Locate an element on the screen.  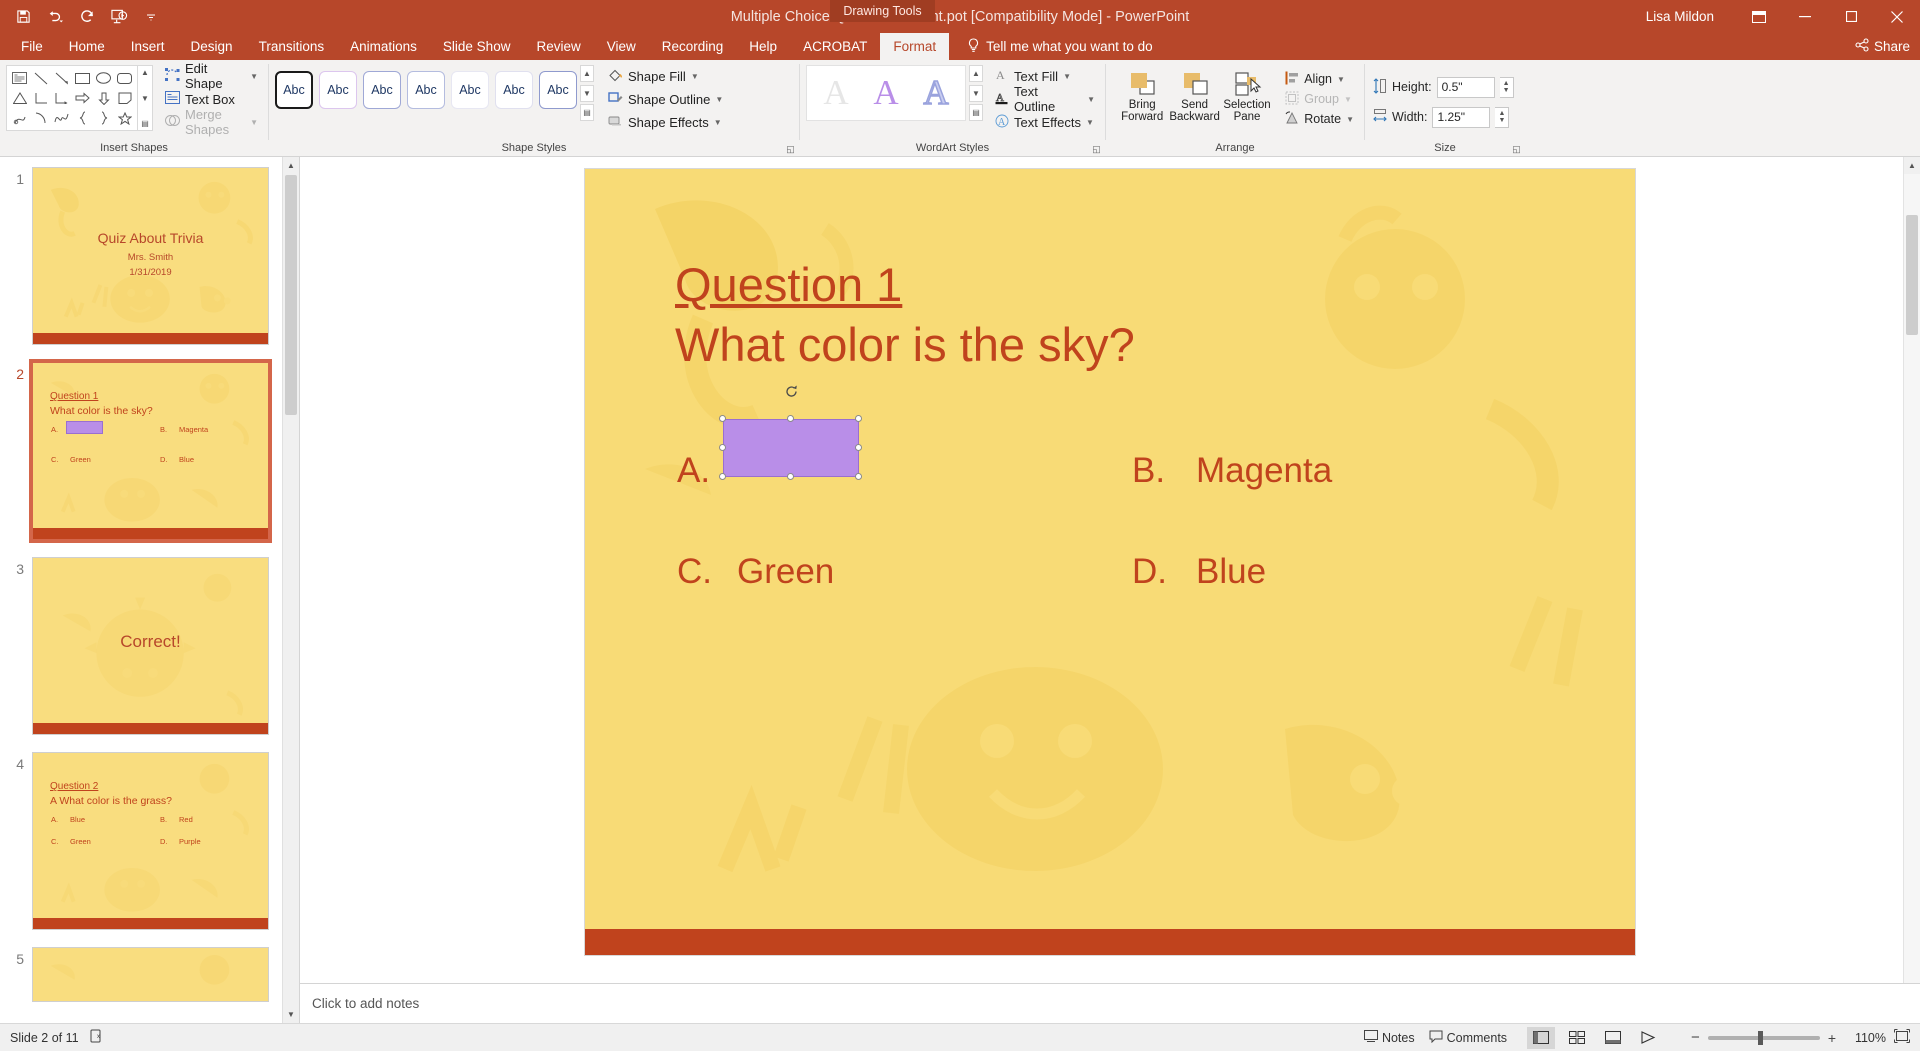
shape-triangle-icon is located at coordinates (19, 98).